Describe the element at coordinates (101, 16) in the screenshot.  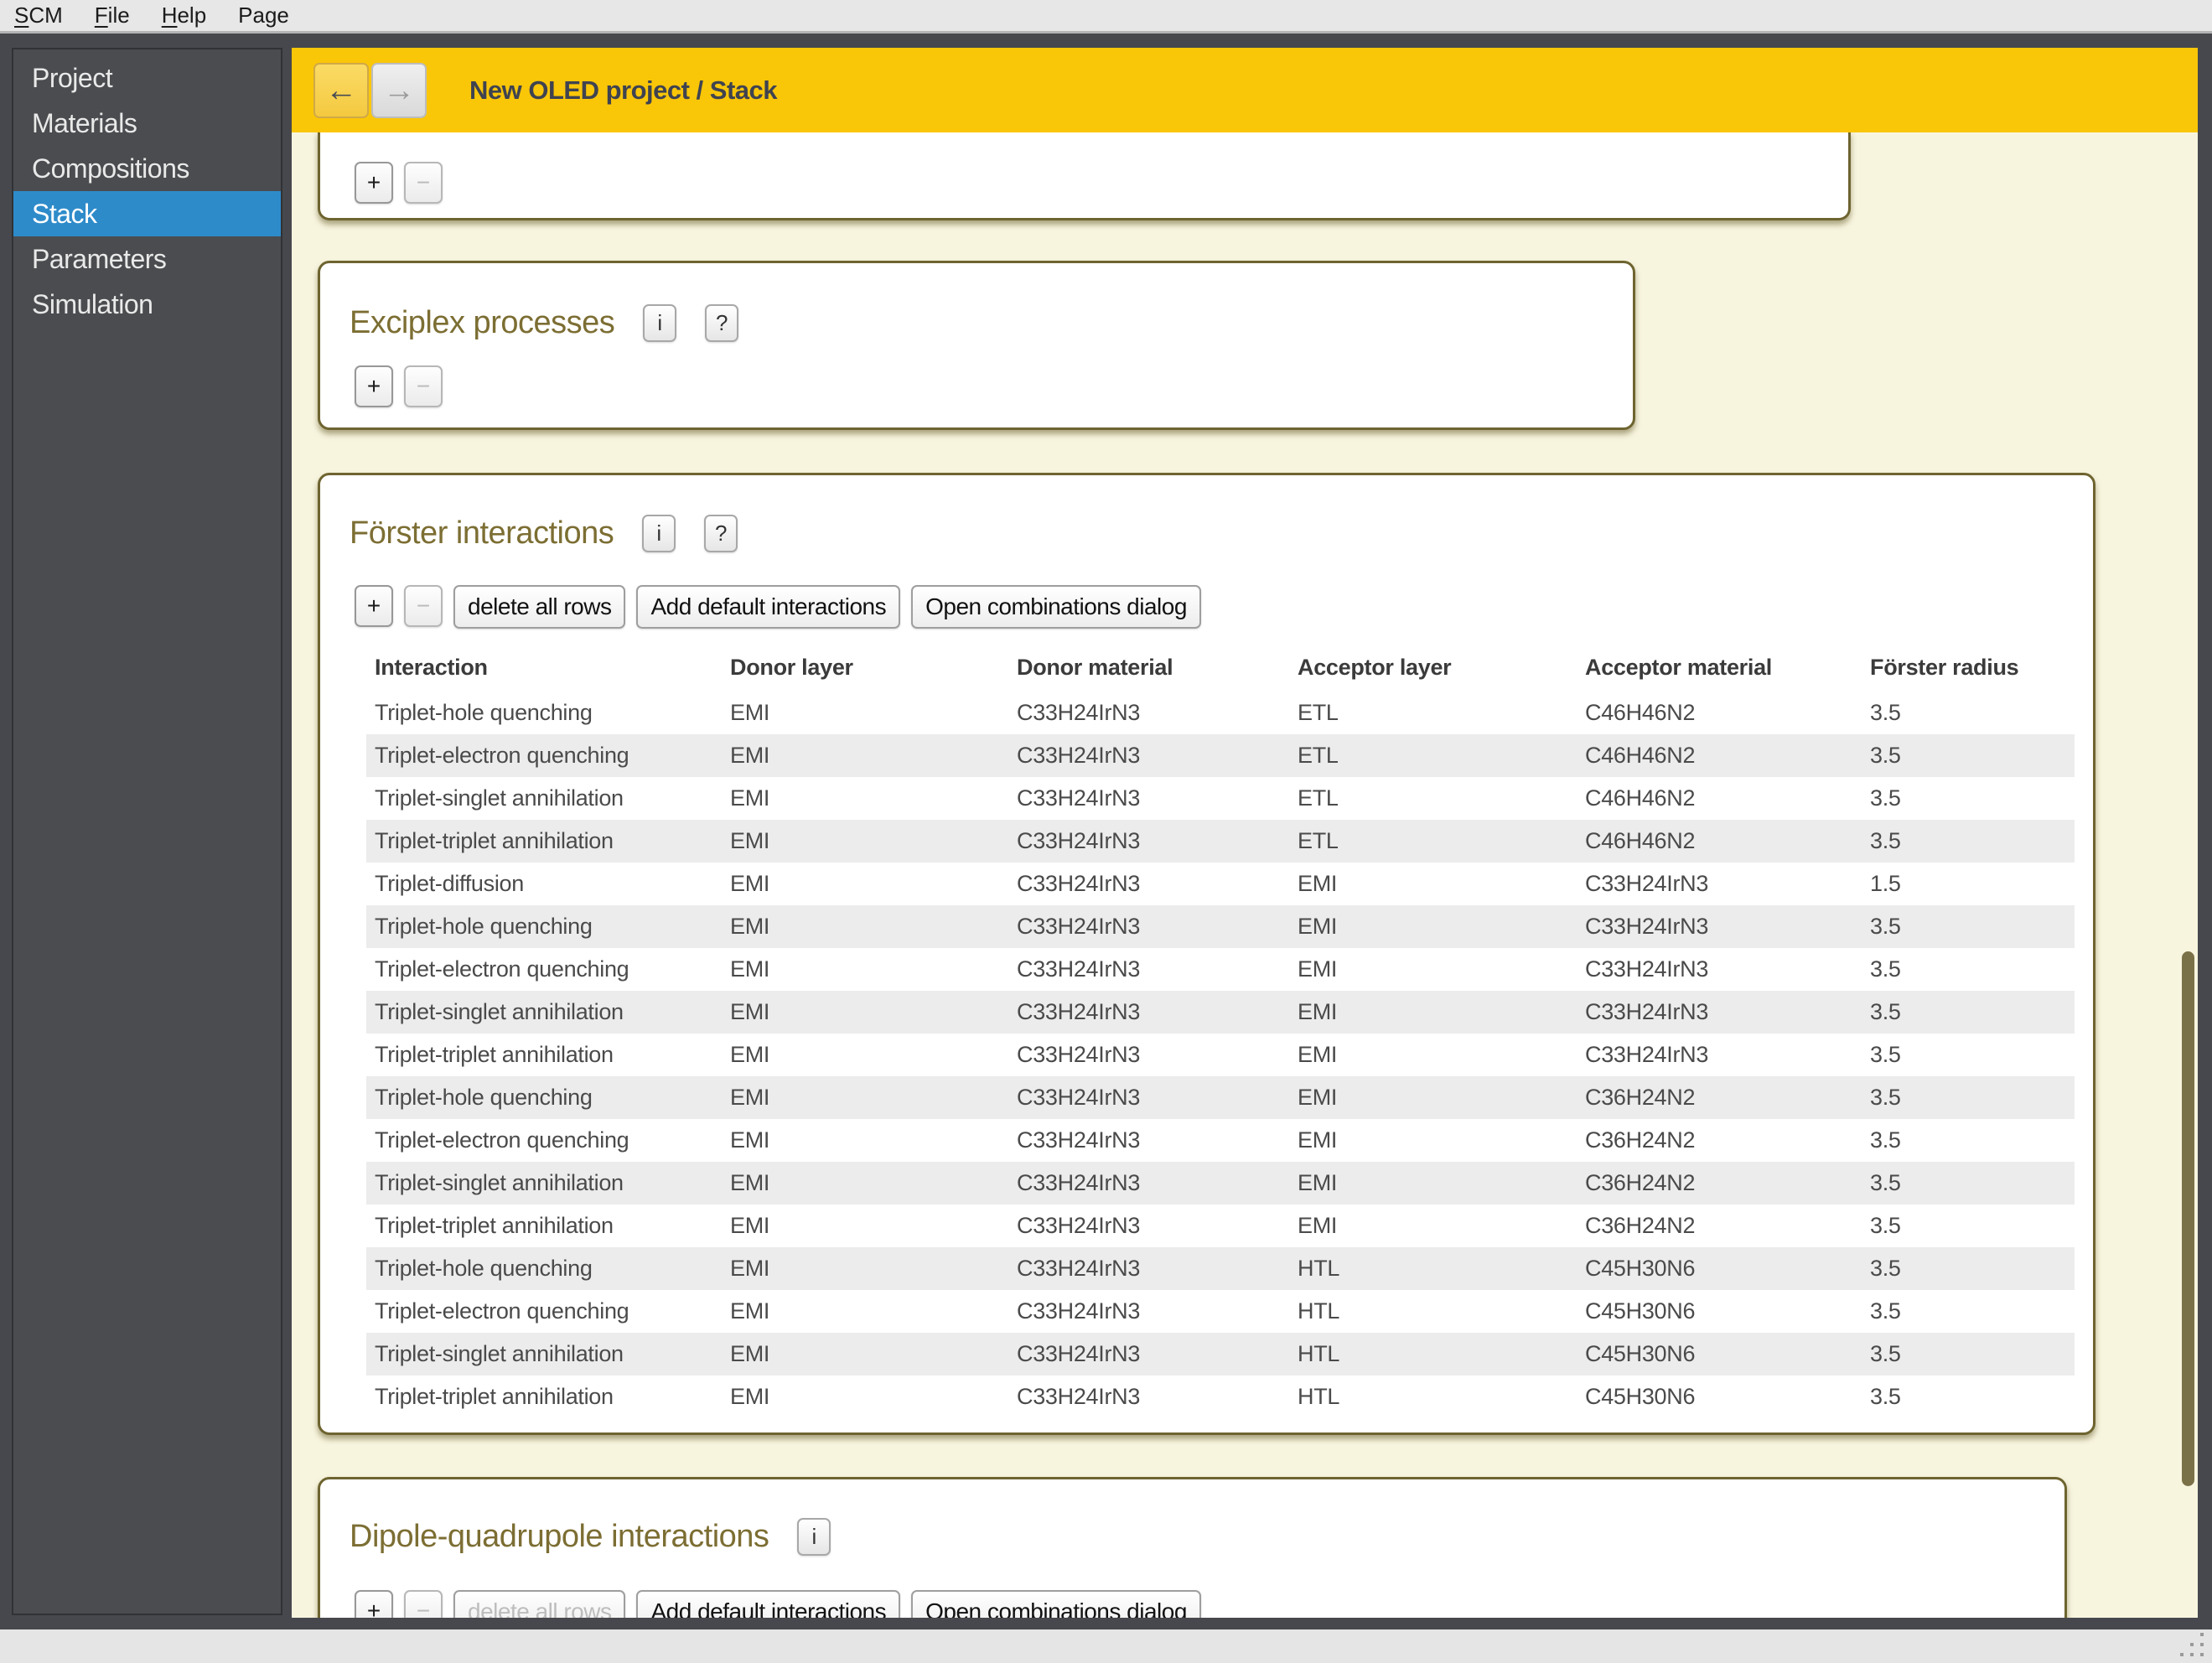
I see `menu-file-mnemonic: F` at that location.